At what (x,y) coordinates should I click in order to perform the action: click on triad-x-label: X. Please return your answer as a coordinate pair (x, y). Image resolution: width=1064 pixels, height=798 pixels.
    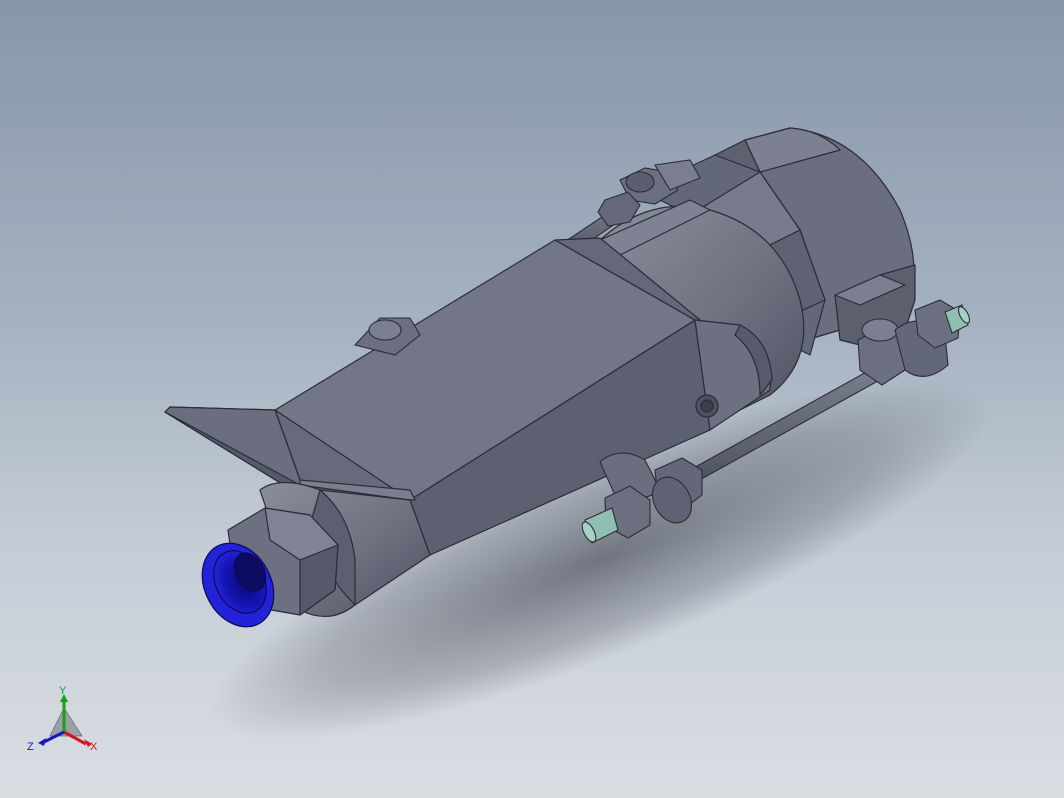
    Looking at the image, I should click on (94, 747).